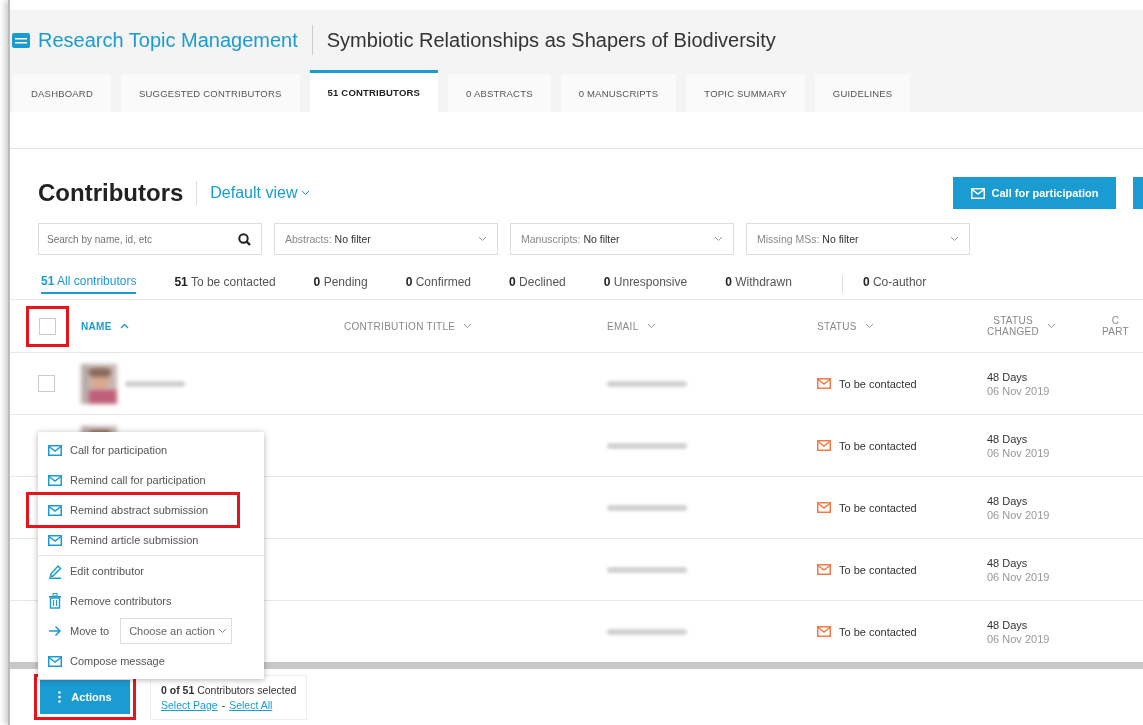 This screenshot has width=1143, height=725. What do you see at coordinates (400, 326) in the screenshot?
I see `column-header: CONTRIBUTION TITLE` at bounding box center [400, 326].